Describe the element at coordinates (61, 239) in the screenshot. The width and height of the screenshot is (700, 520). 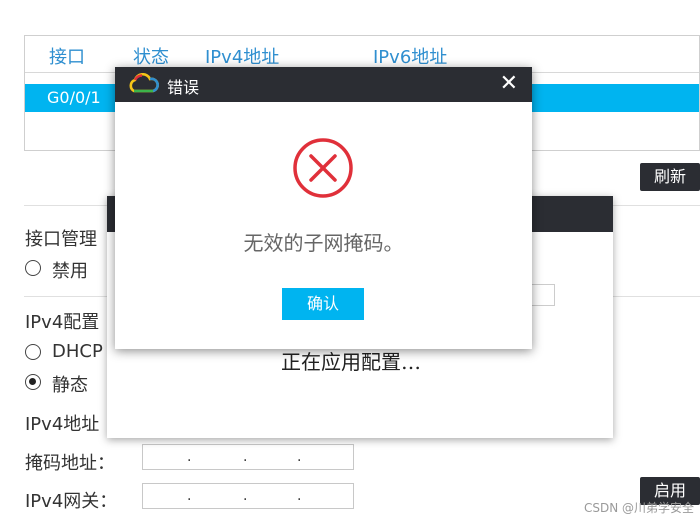
I see `interface-management-label: 接口管理` at that location.